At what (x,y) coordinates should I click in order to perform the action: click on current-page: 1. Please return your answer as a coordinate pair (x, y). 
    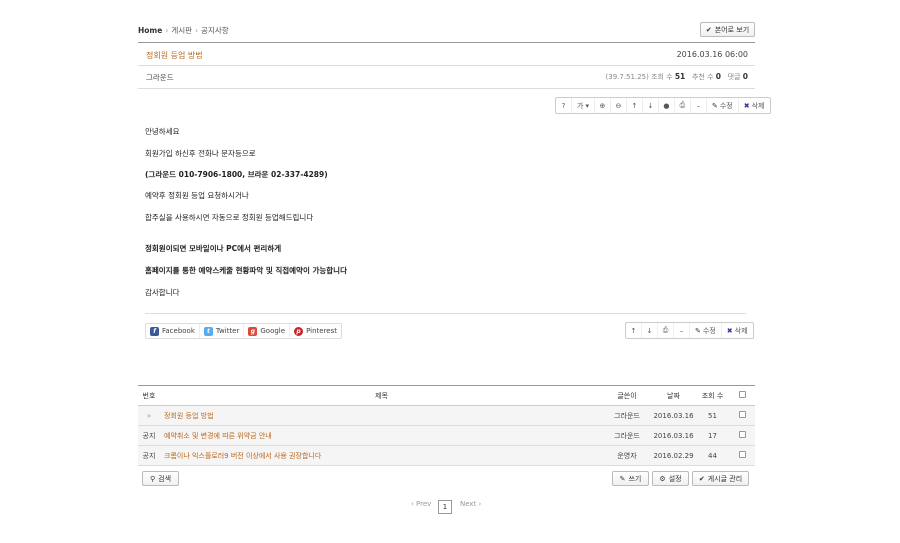
    Looking at the image, I should click on (445, 507).